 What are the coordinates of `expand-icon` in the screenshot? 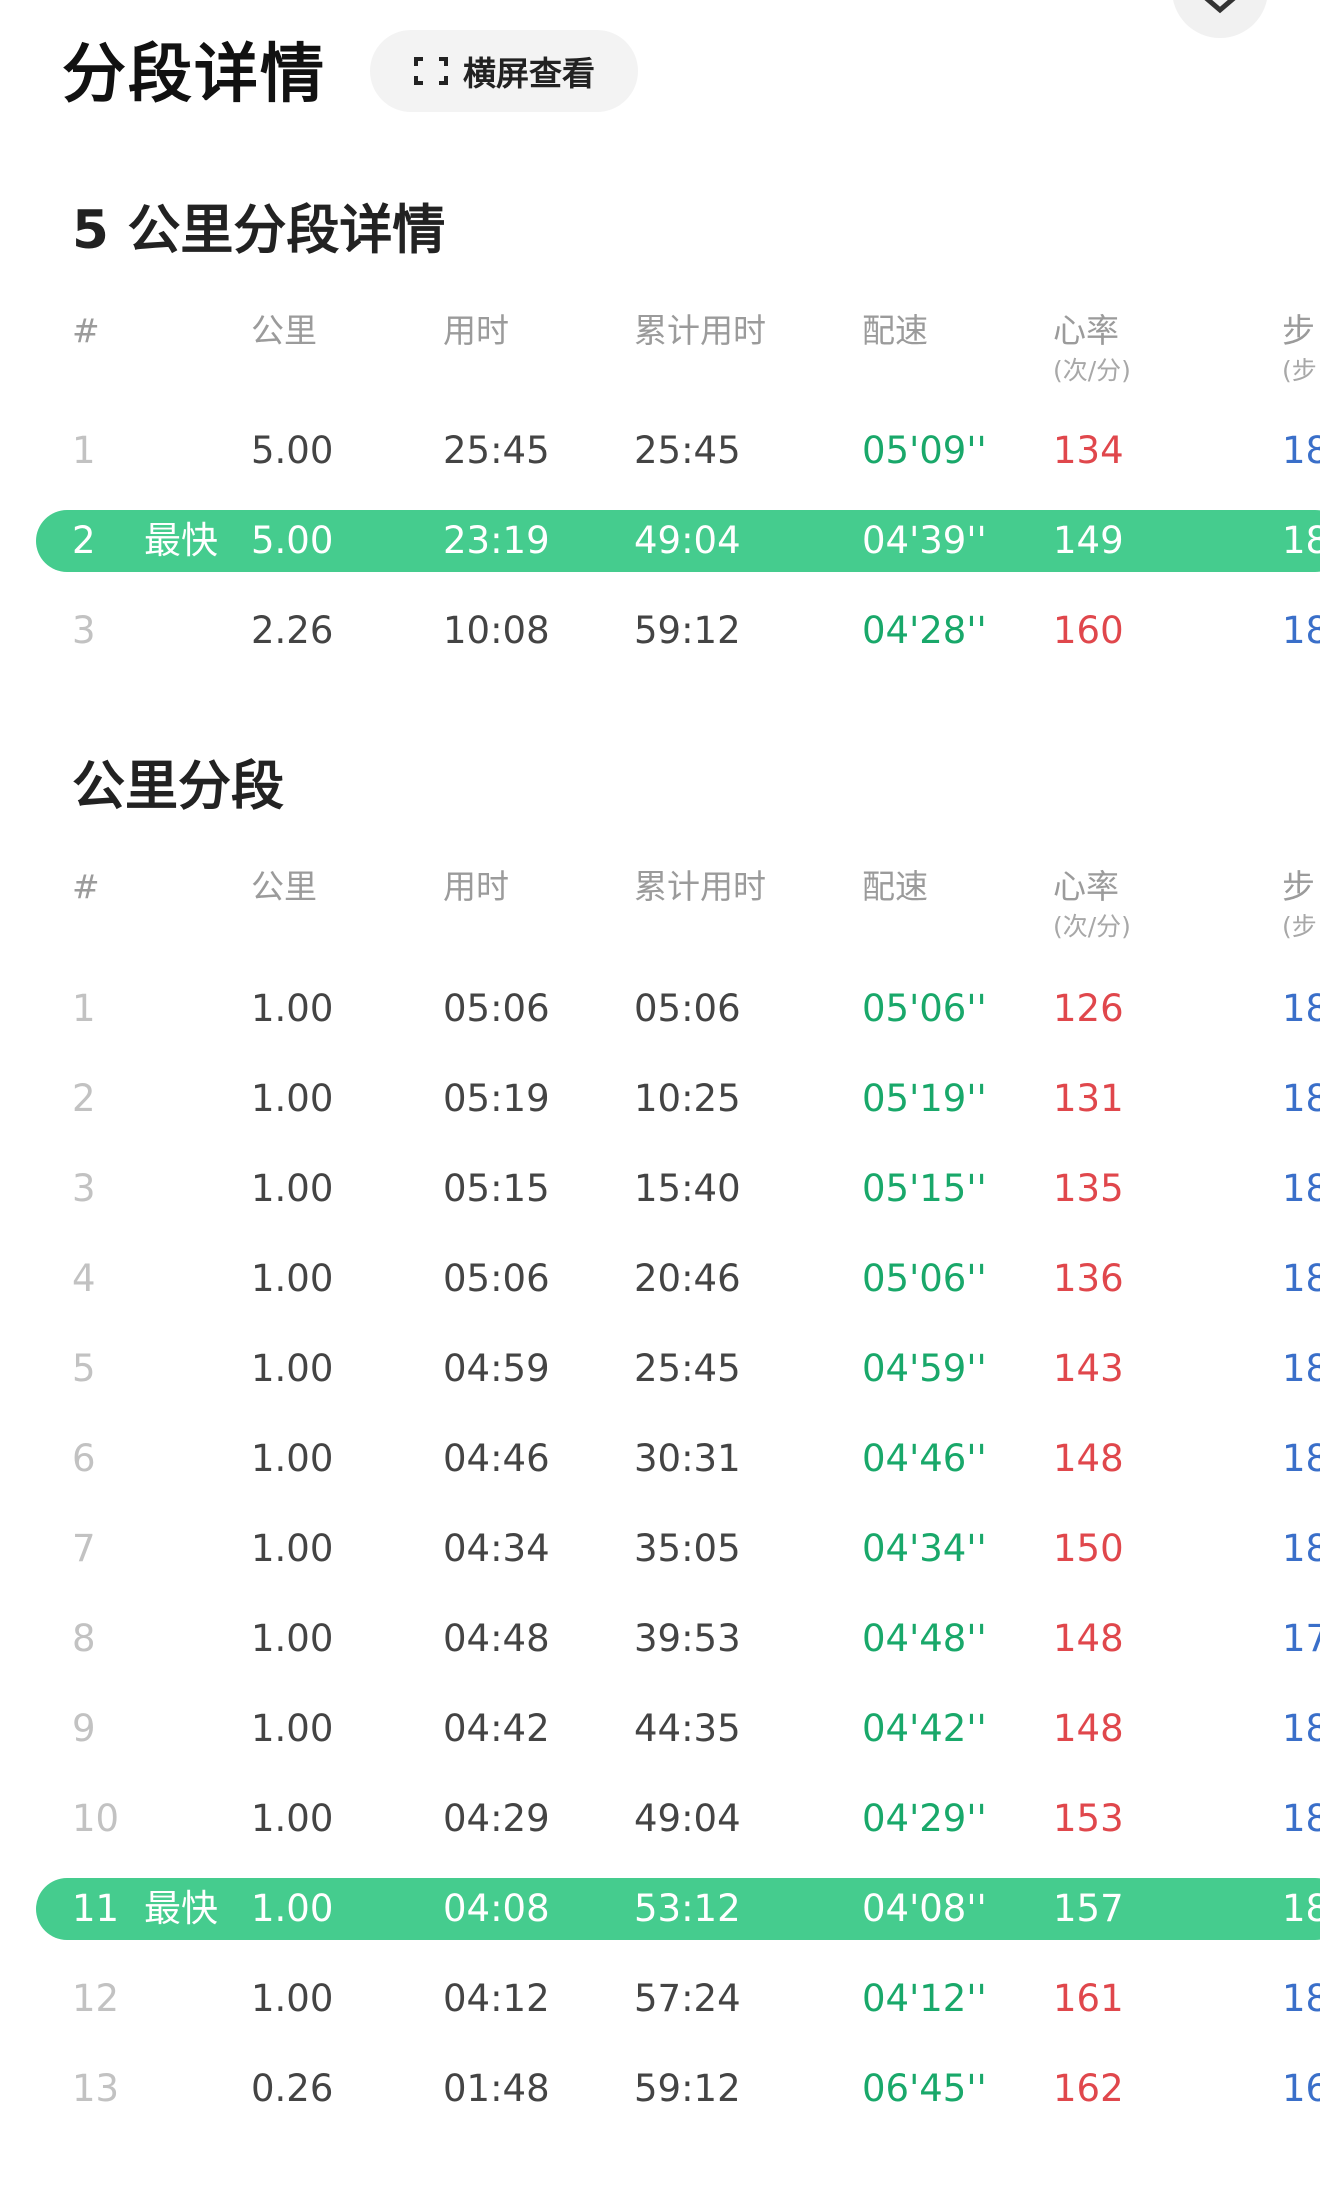 It's located at (431, 71).